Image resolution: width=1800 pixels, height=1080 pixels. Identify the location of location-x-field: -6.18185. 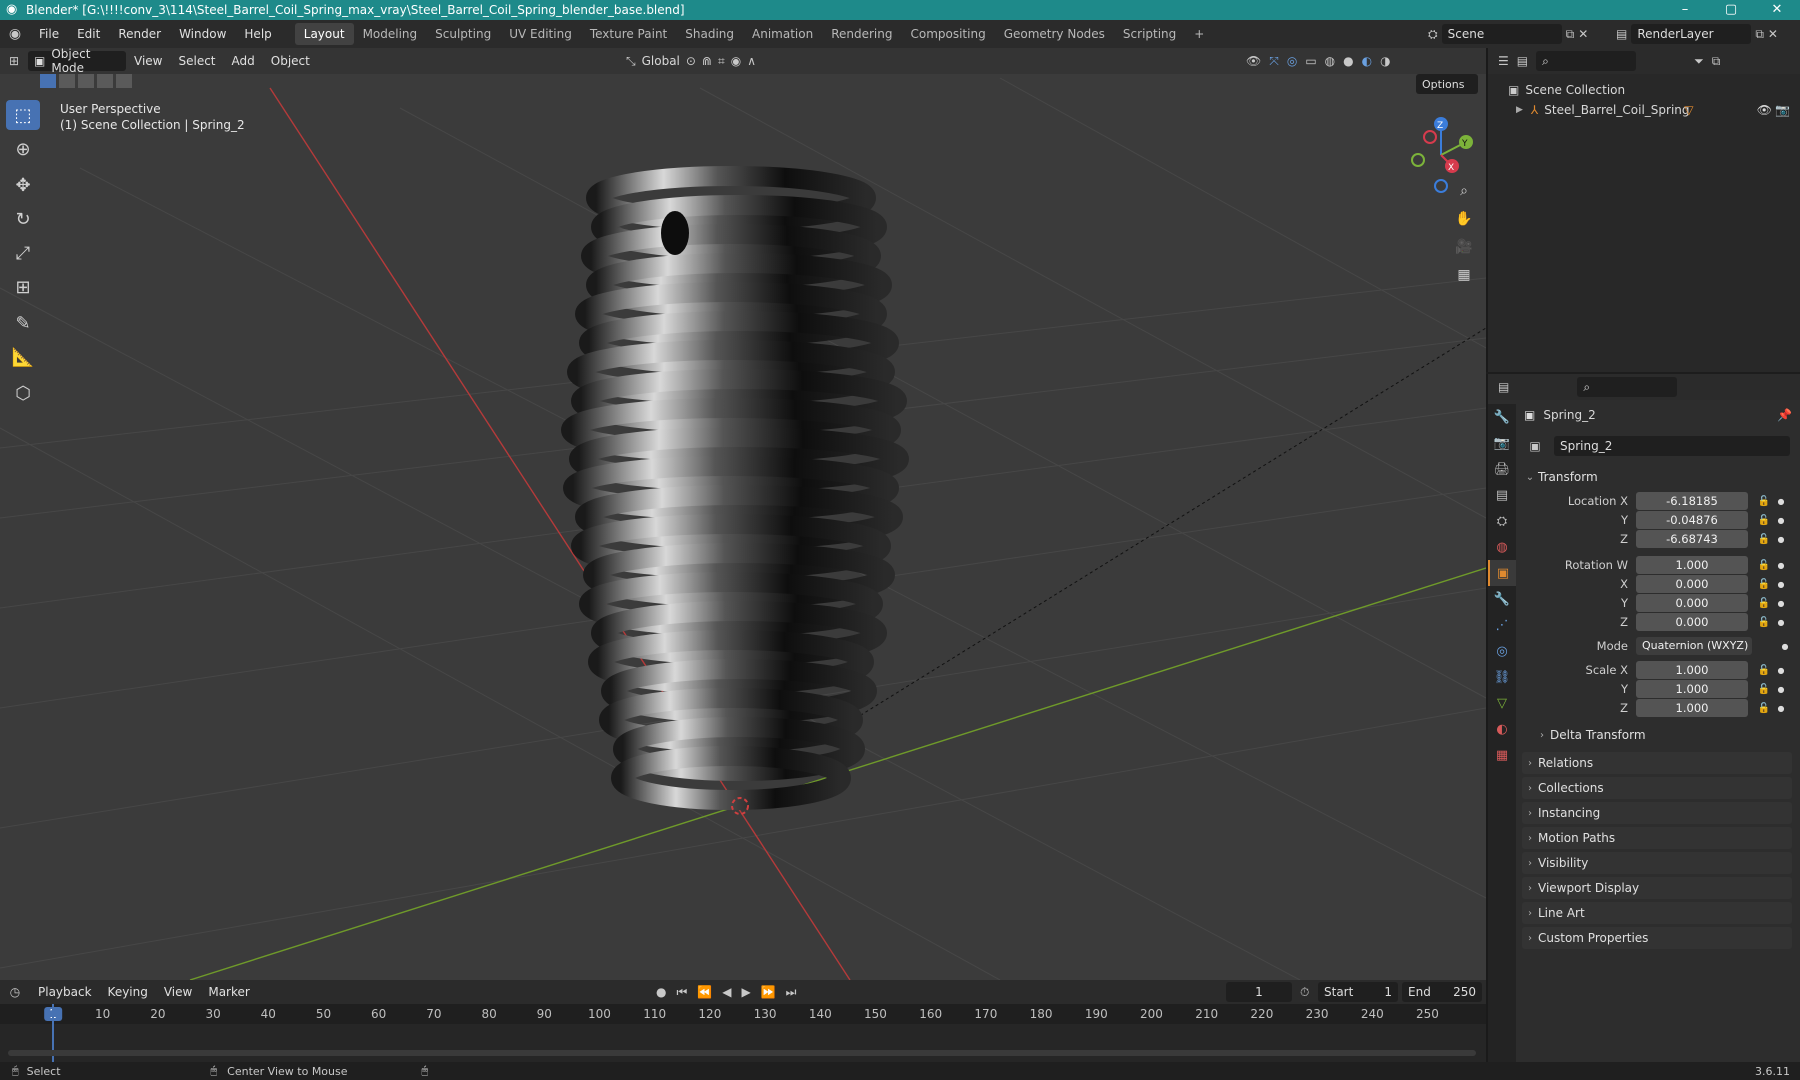
(1692, 501).